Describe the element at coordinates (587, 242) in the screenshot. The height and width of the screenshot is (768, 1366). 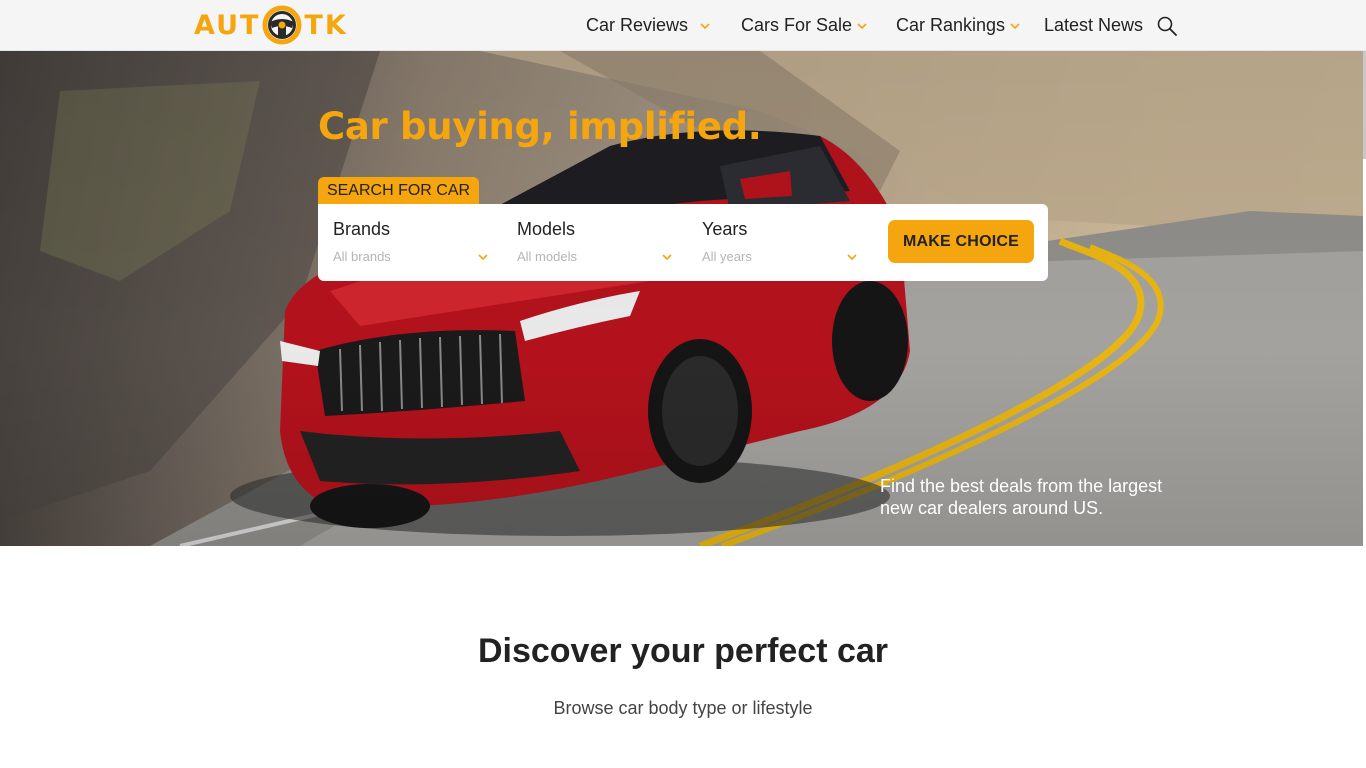
I see `models-select: Models All models` at that location.